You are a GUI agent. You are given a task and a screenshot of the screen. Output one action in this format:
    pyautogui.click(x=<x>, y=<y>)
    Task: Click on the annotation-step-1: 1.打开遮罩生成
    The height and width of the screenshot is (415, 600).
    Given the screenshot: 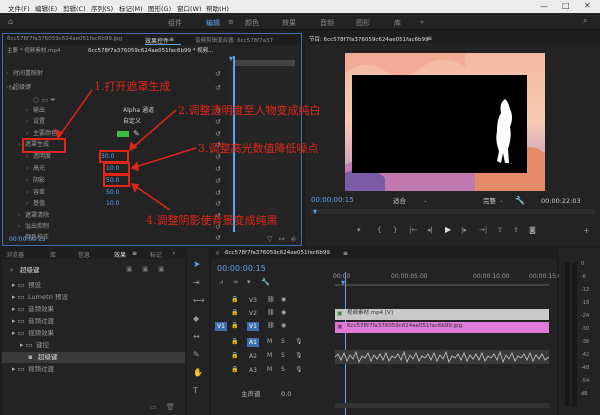 What is the action you would take?
    pyautogui.click(x=132, y=86)
    